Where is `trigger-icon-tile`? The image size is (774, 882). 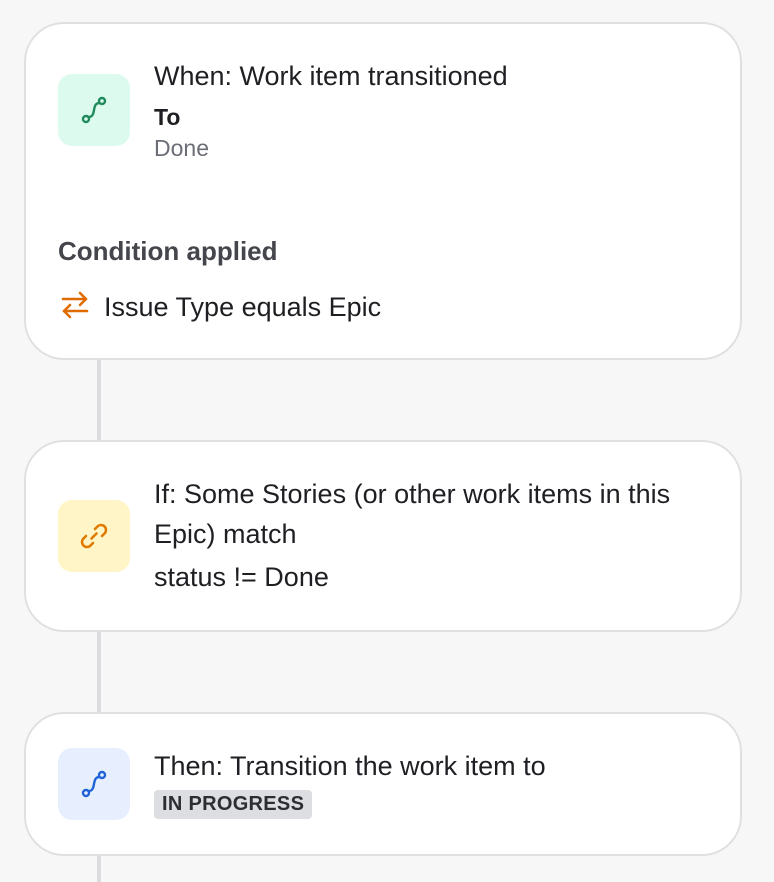
trigger-icon-tile is located at coordinates (94, 110).